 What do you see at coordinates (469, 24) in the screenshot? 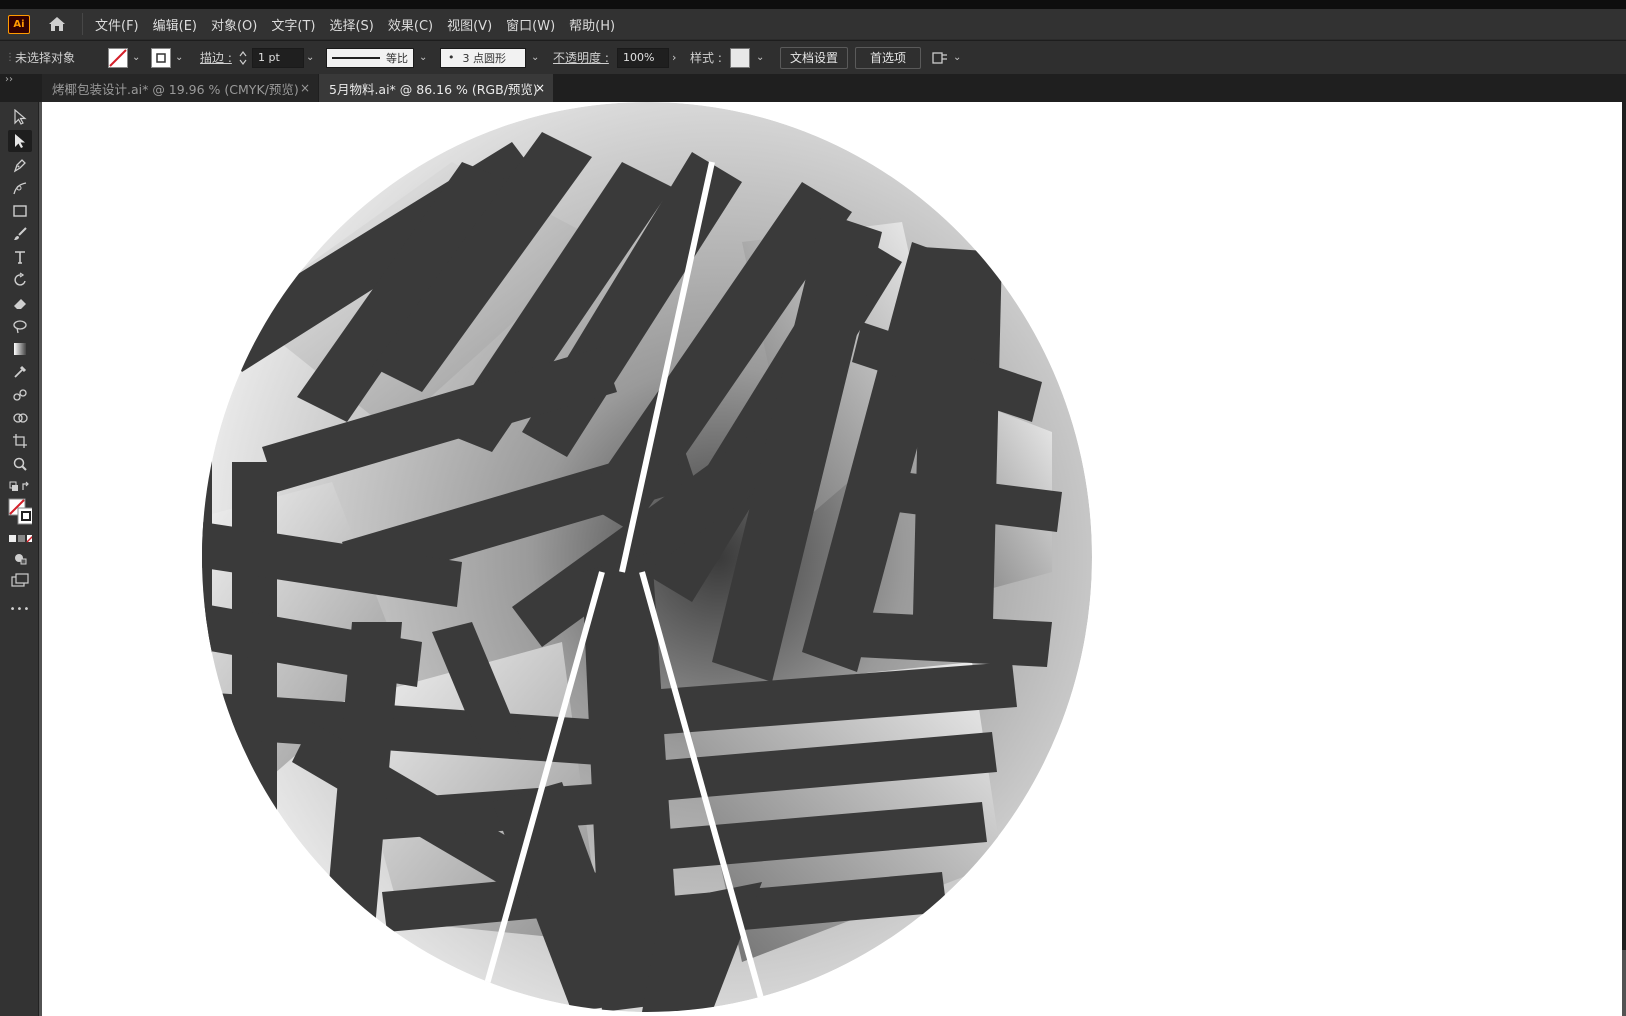
I see `menu-view: 视图(V)` at bounding box center [469, 24].